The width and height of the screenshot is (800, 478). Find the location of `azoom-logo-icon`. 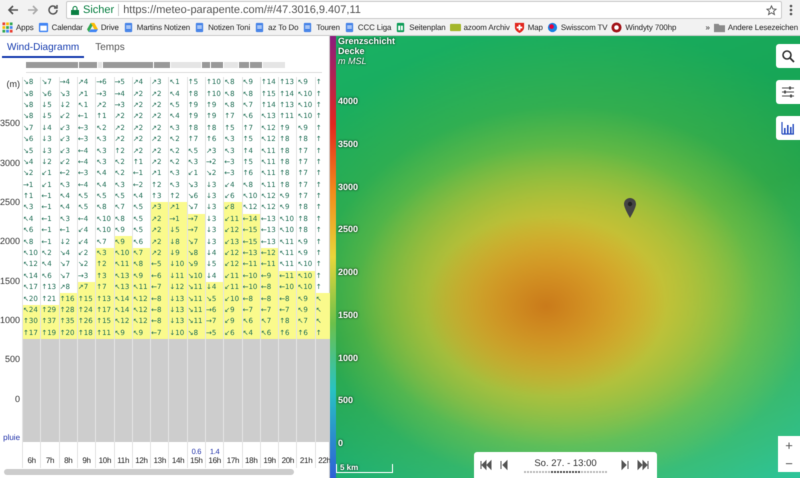

azoom-logo-icon is located at coordinates (455, 27).